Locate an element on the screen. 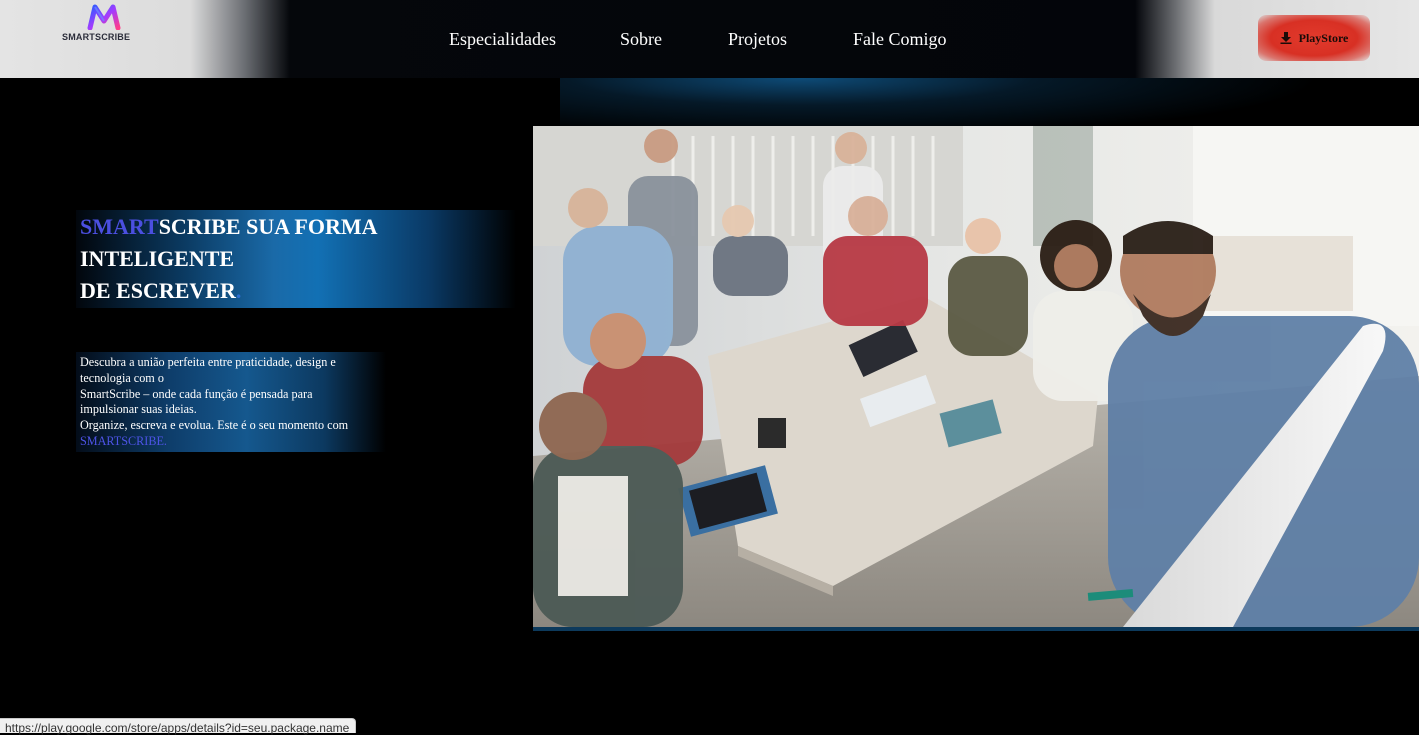 This screenshot has width=1419, height=735. nav-projetos: Projetos is located at coordinates (757, 39).